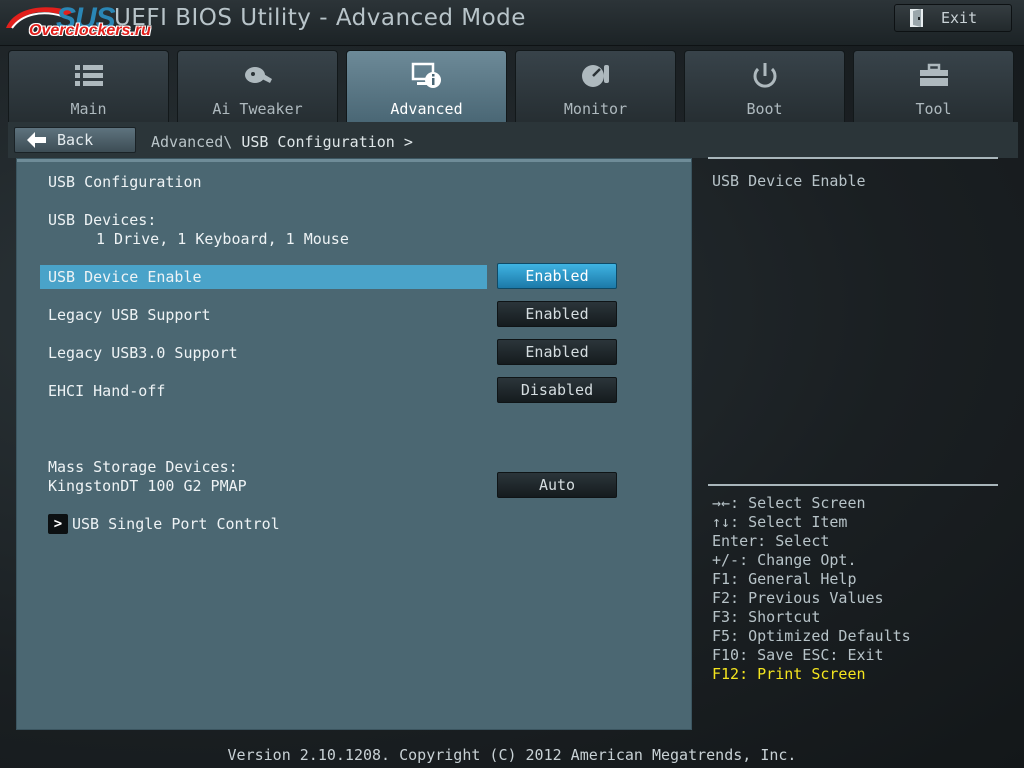 The width and height of the screenshot is (1024, 768). What do you see at coordinates (320, 18) in the screenshot?
I see `app-title: UEFI BIOS Utility - Advanced Mode` at bounding box center [320, 18].